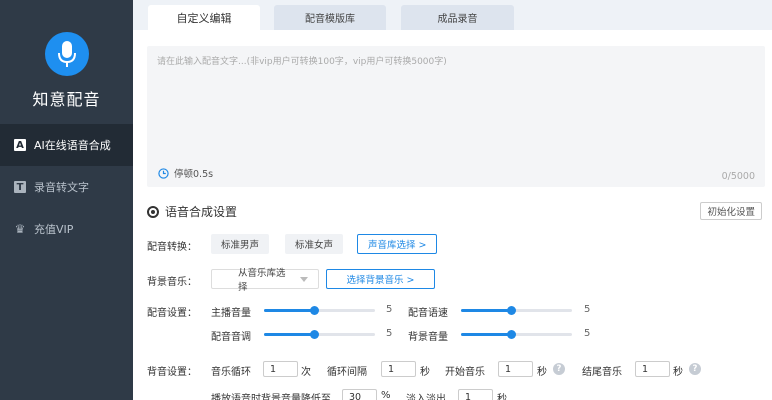 The width and height of the screenshot is (772, 400). Describe the element at coordinates (319, 334) in the screenshot. I see `dub-pitch-slider` at that location.